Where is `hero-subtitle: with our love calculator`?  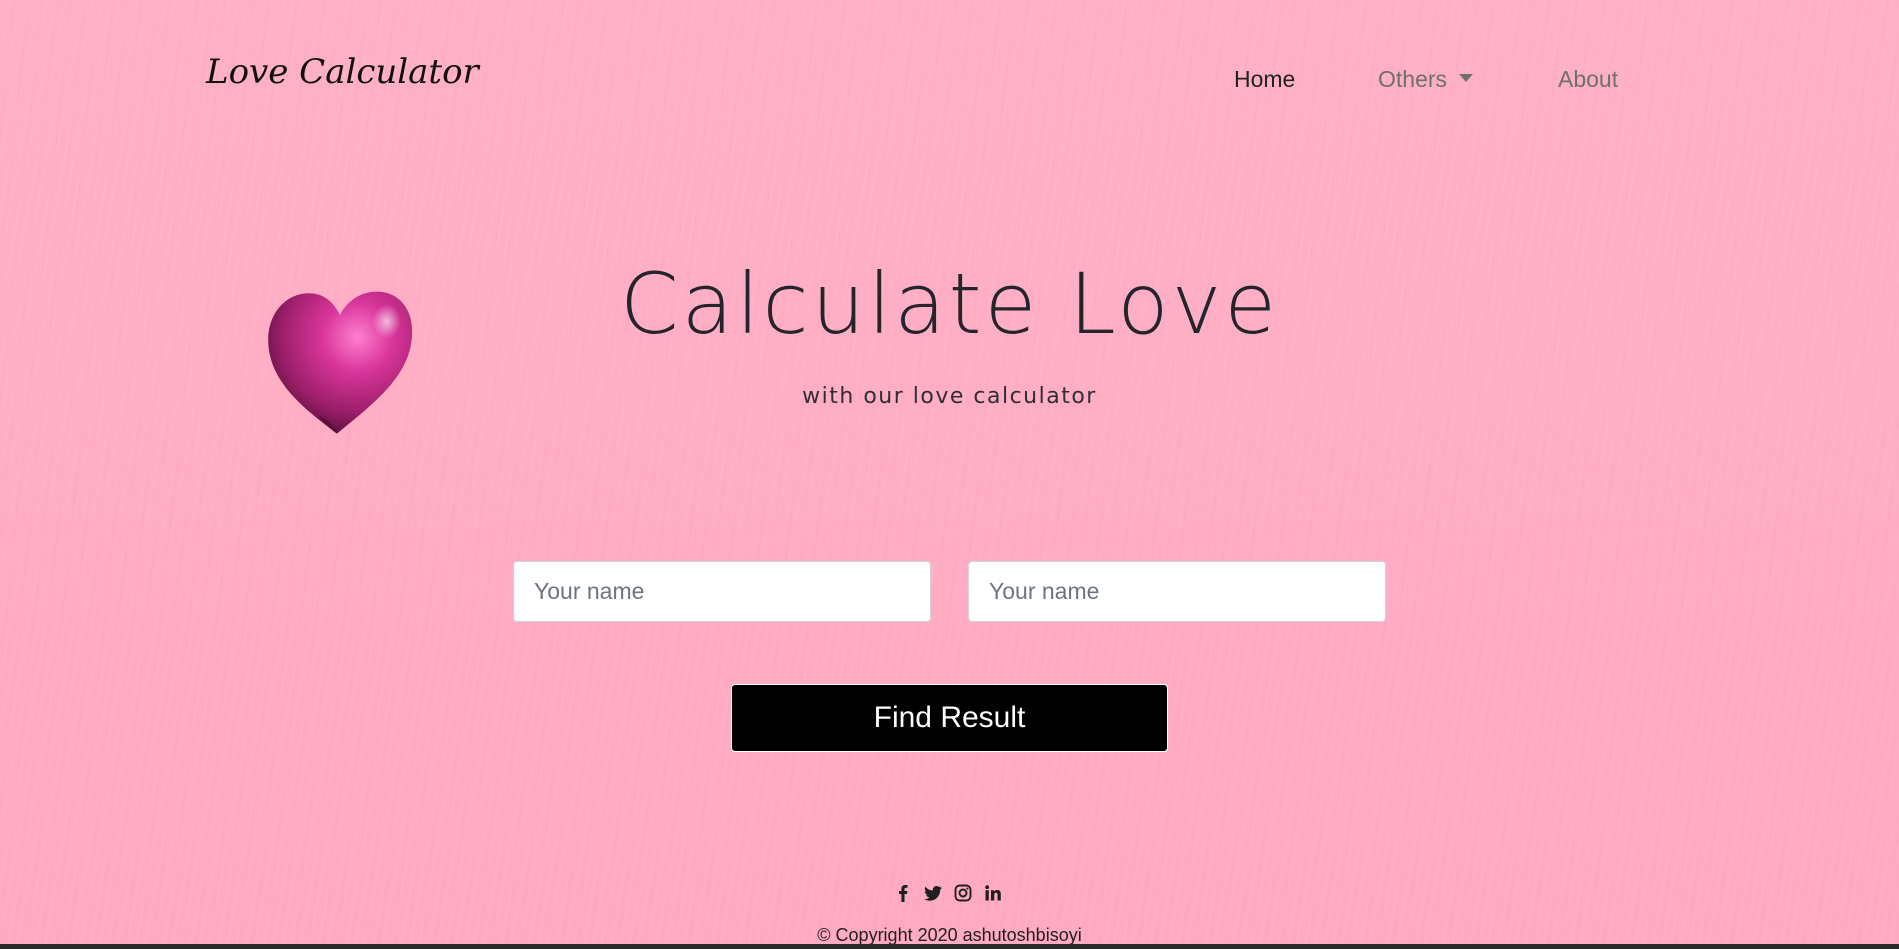 hero-subtitle: with our love calculator is located at coordinates (949, 396).